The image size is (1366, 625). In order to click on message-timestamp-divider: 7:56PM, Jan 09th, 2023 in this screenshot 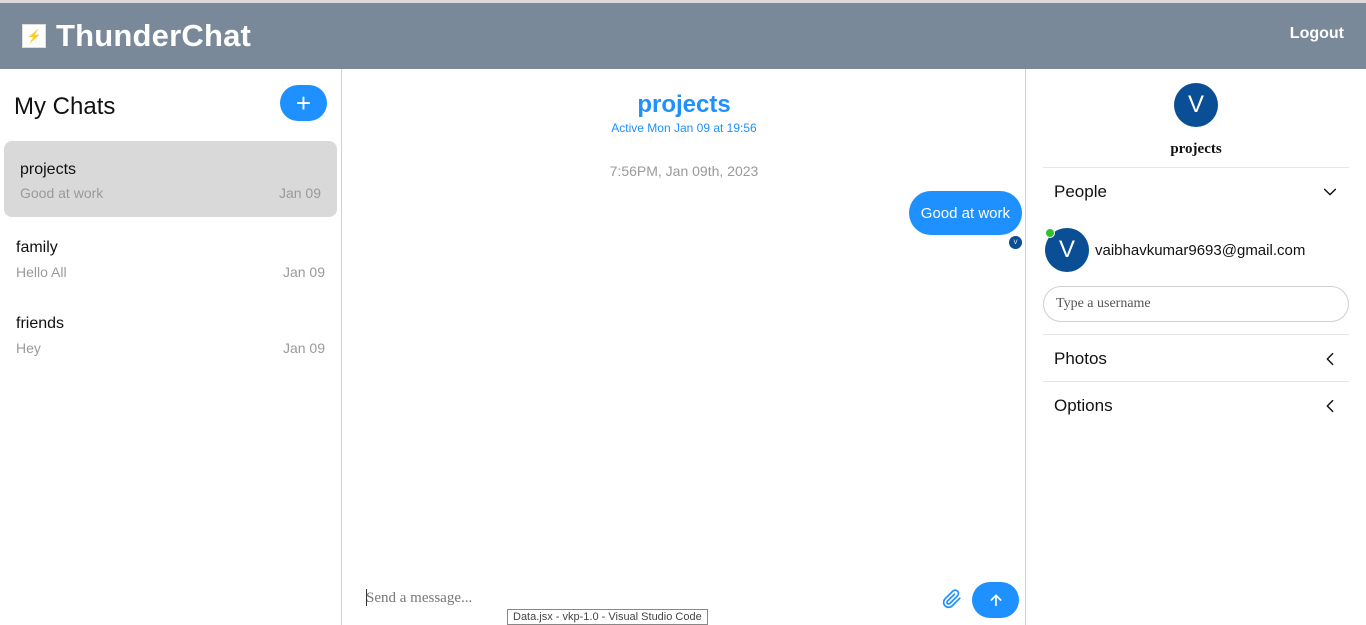, I will do `click(684, 171)`.